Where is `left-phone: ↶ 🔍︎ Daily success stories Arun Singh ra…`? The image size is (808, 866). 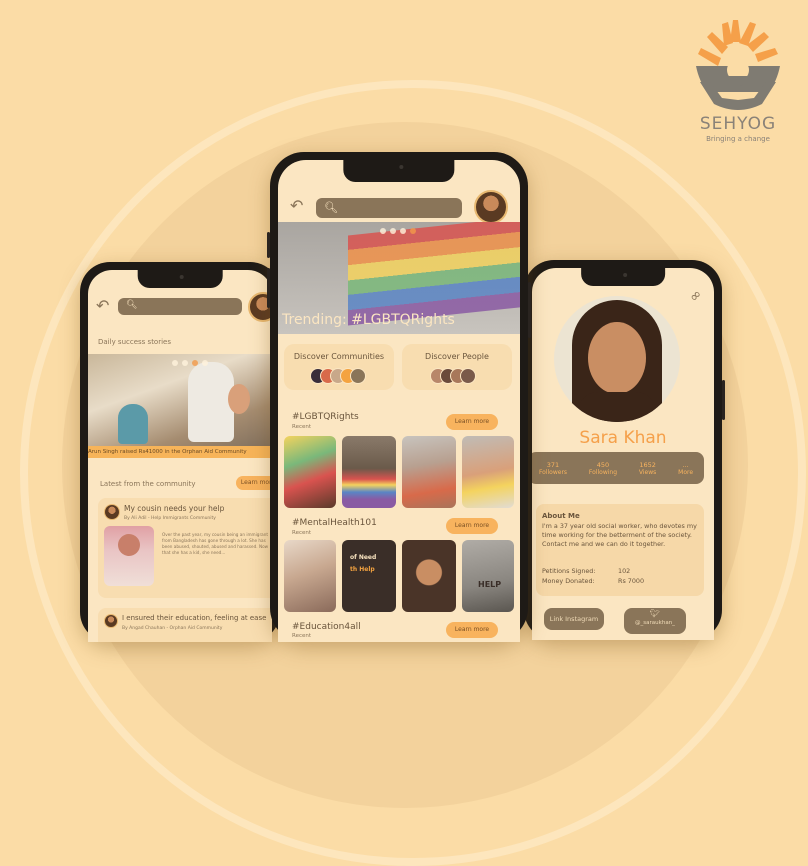
left-phone: ↶ 🔍︎ Daily success stories Arun Singh ra… is located at coordinates (180, 452).